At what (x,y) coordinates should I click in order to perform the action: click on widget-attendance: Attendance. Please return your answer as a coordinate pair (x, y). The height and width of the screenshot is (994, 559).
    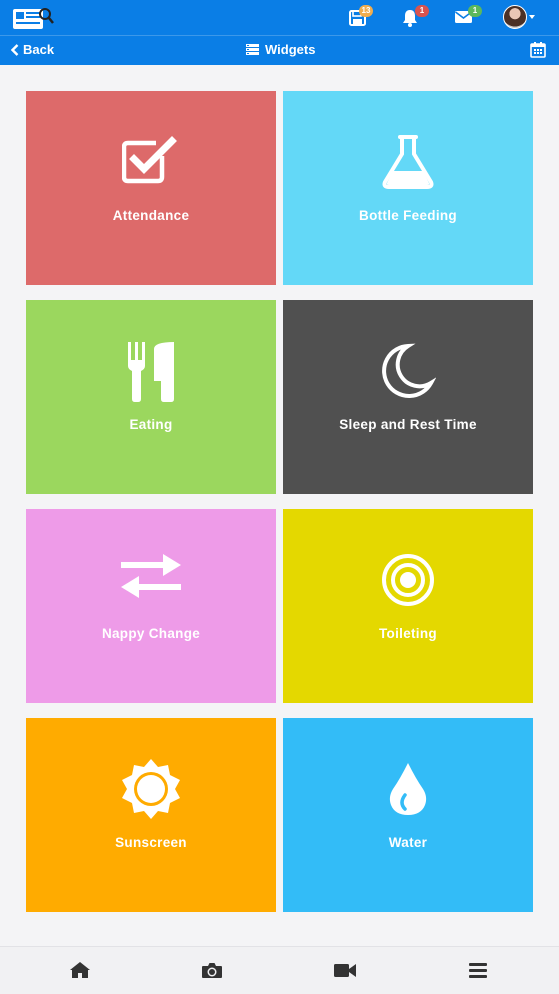
    Looking at the image, I should click on (151, 188).